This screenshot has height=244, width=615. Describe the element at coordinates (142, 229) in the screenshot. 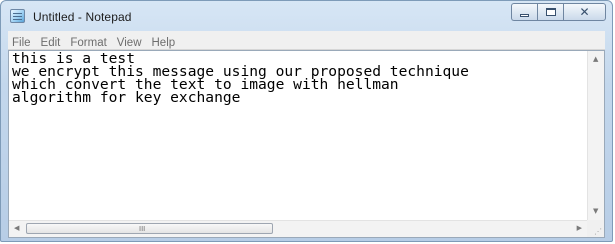

I see `thumb-grip-icon: III` at that location.